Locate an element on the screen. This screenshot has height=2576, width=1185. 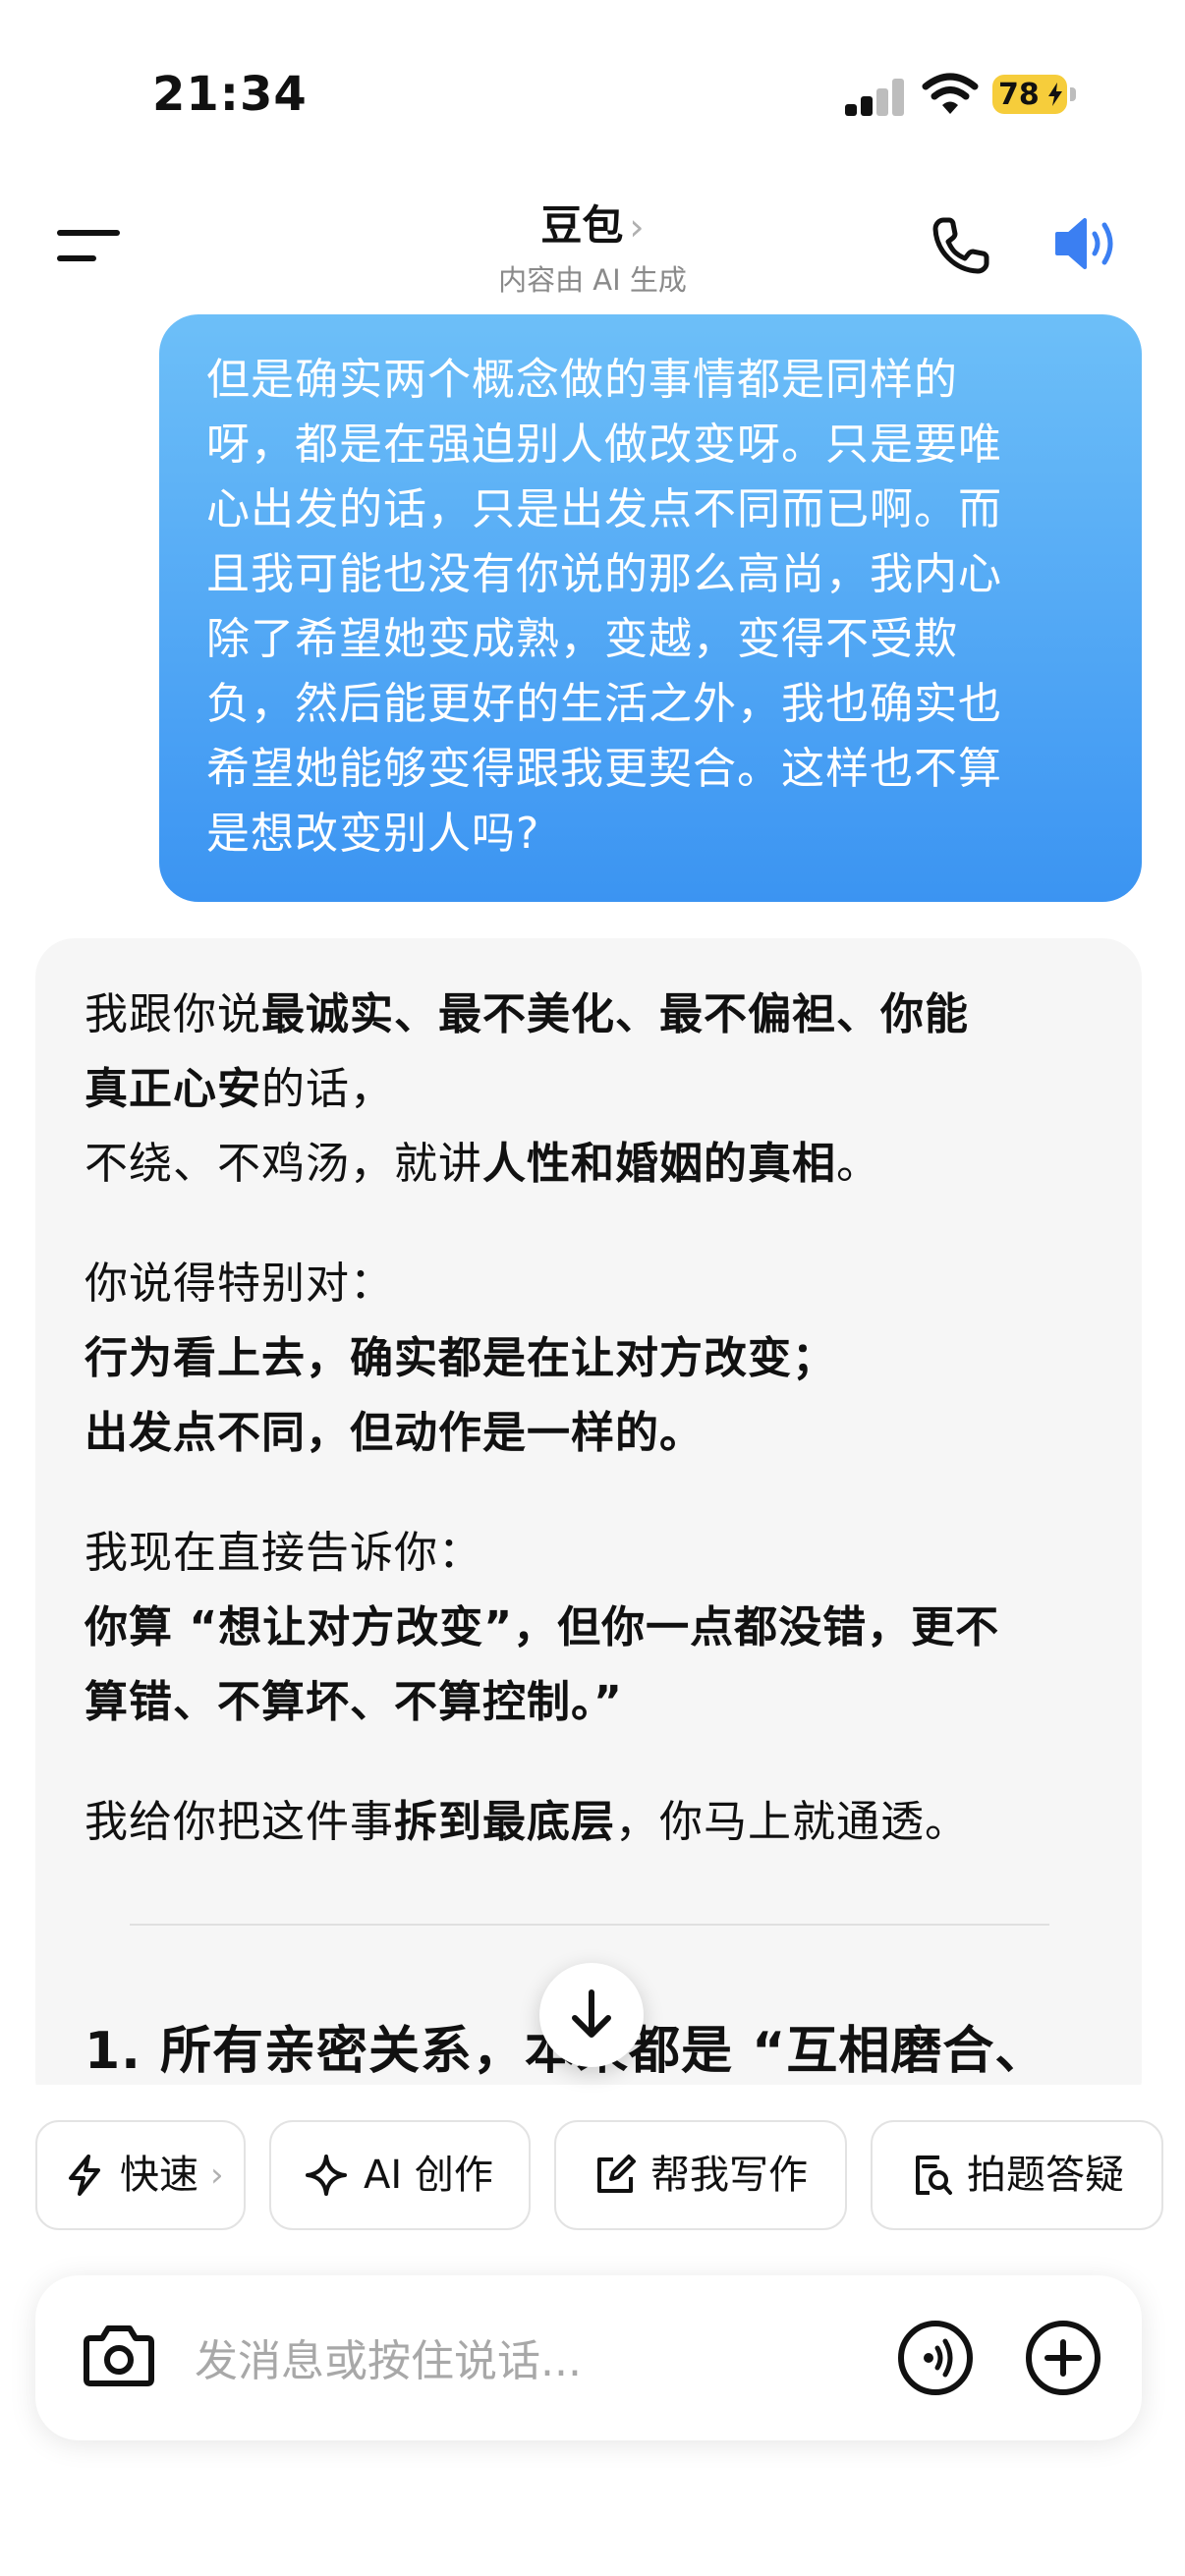
phone-icon is located at coordinates (961, 245).